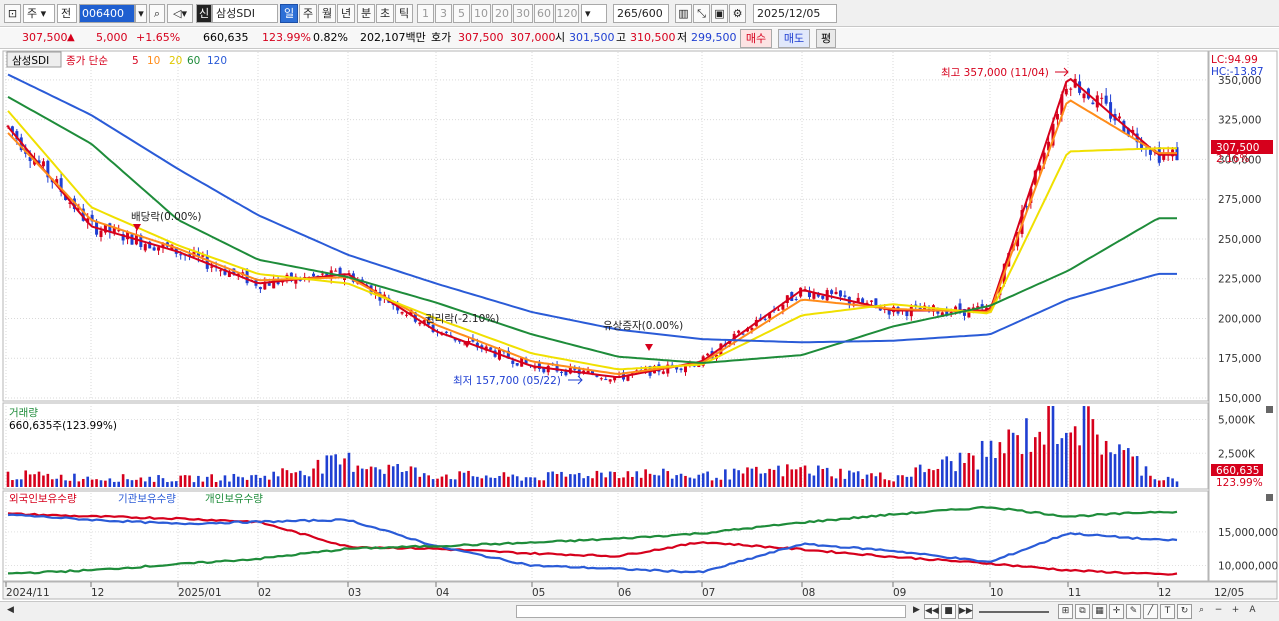 Image resolution: width=1279 pixels, height=621 pixels. Describe the element at coordinates (366, 13) in the screenshot. I see `tab-minute: 분` at that location.